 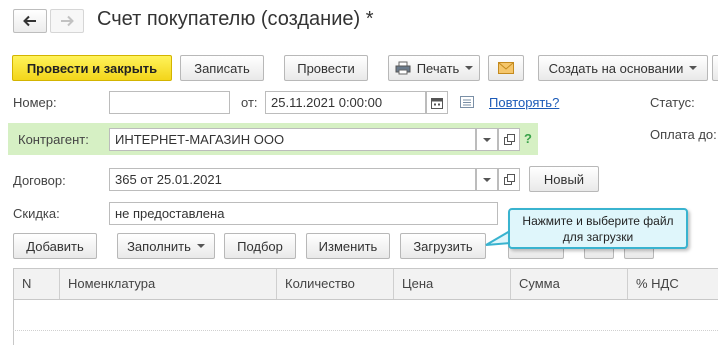 I want to click on contractor-field: ИНТЕРНЕТ-МАГАЗИН ООО, so click(x=292, y=139).